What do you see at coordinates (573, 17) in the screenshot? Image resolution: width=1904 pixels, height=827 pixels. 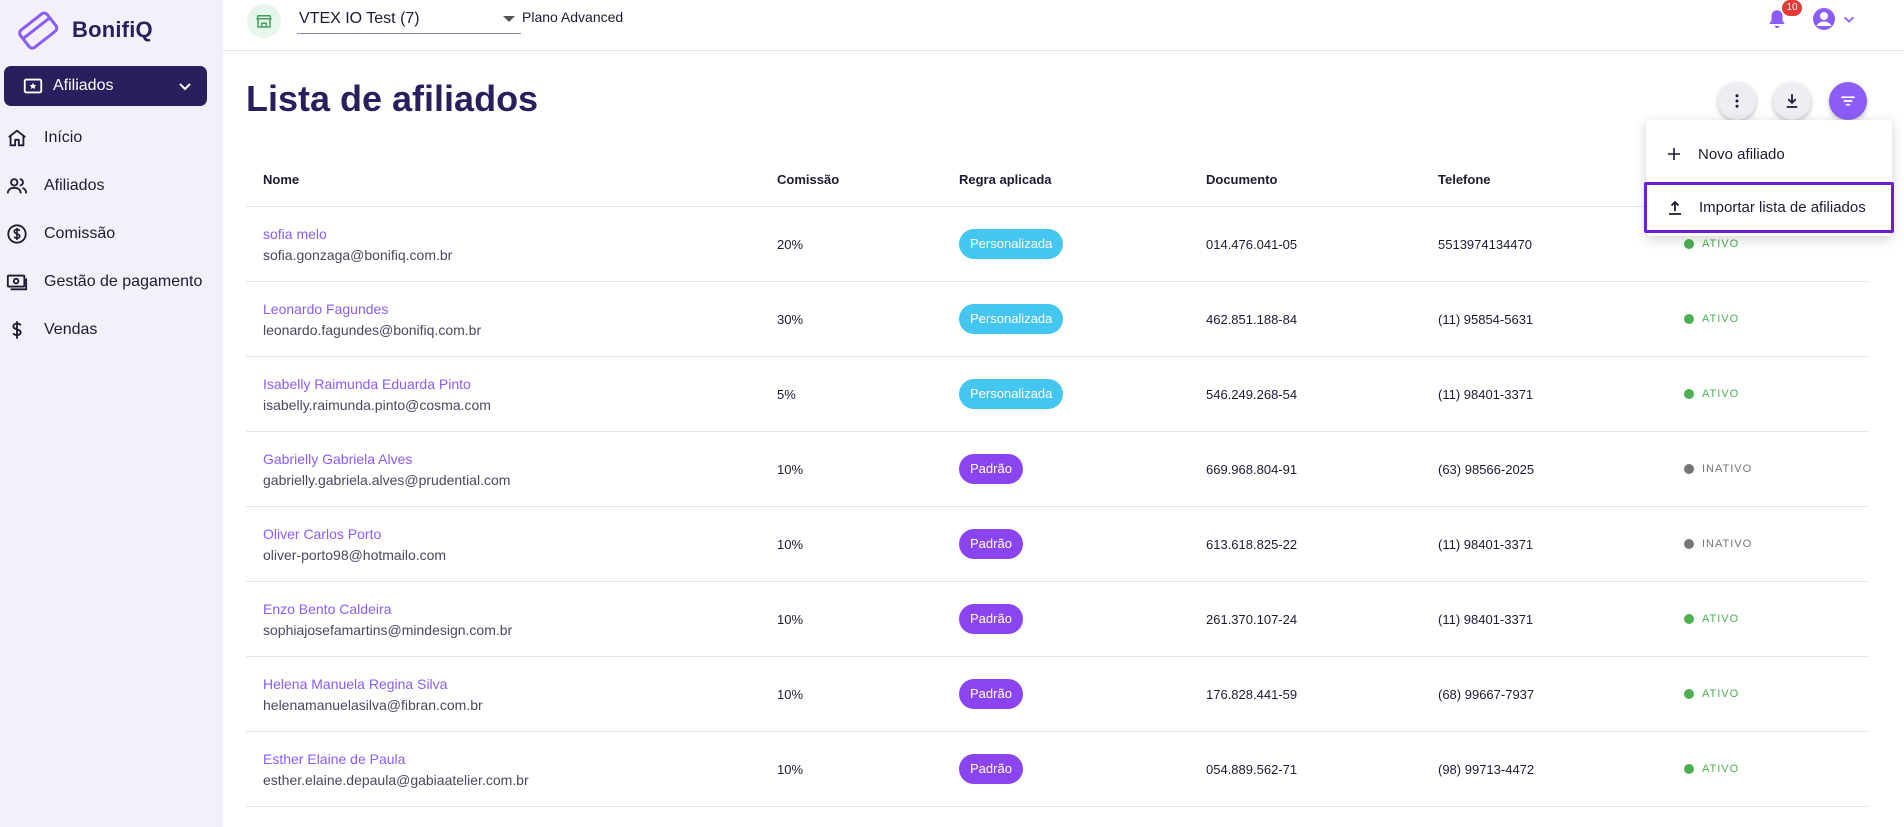 I see `plan-label: Plano Advanced` at bounding box center [573, 17].